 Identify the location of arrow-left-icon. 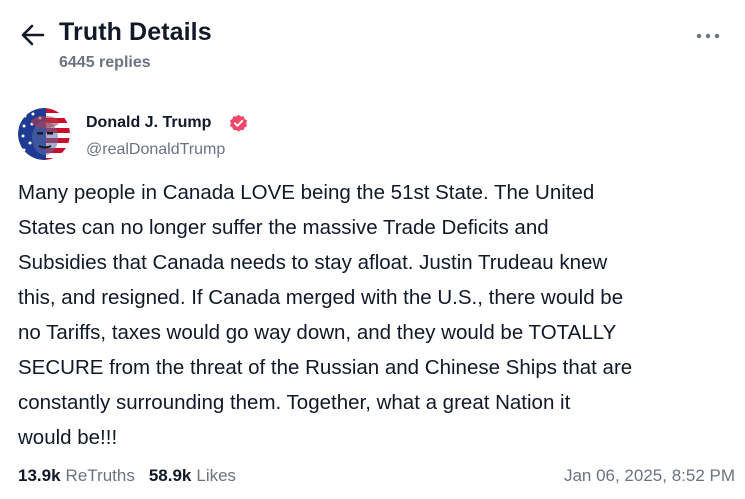
(33, 35).